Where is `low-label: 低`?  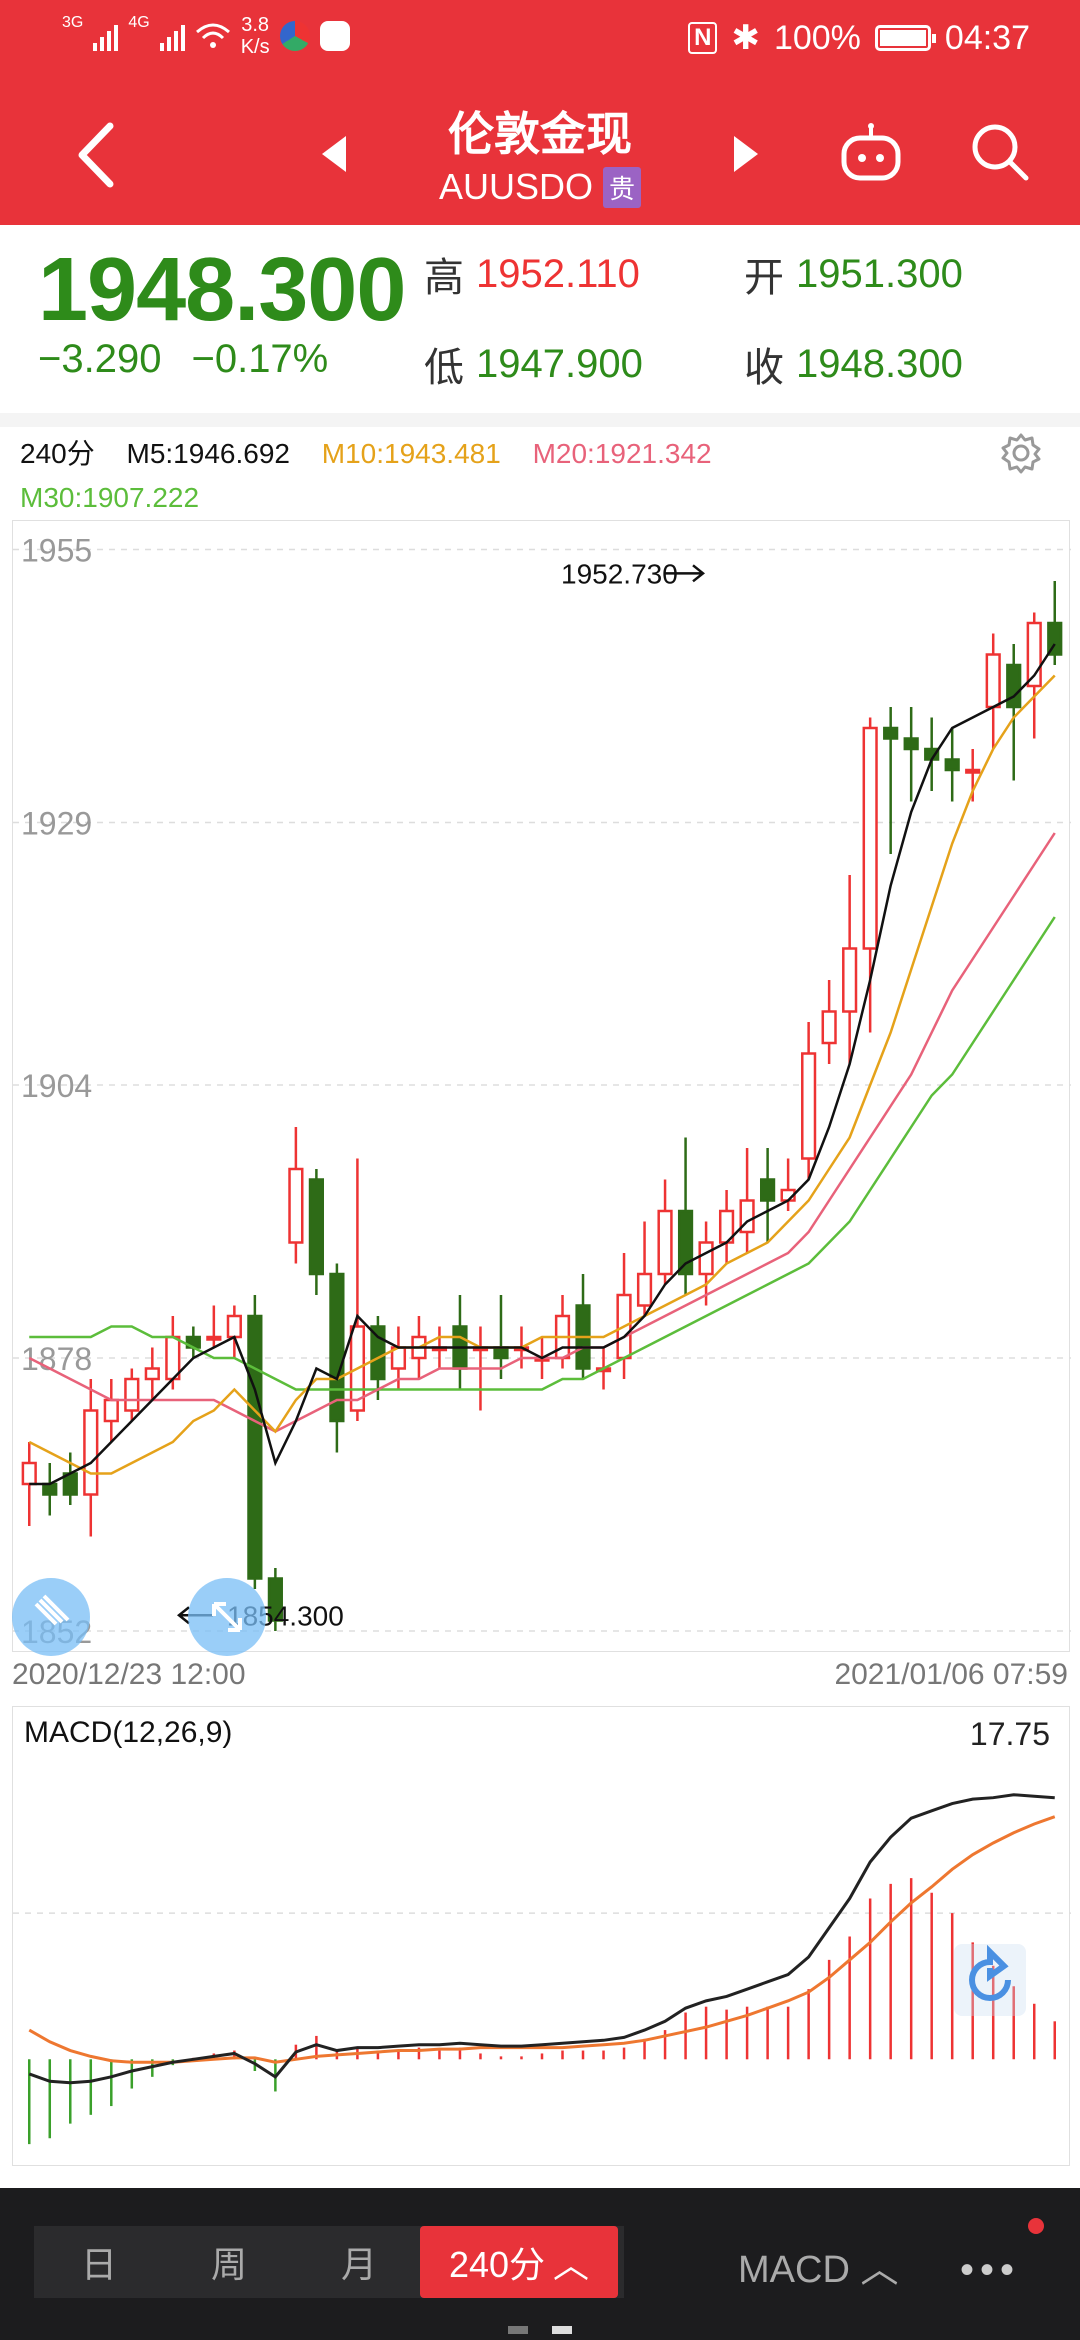
low-label: 低 is located at coordinates (444, 368).